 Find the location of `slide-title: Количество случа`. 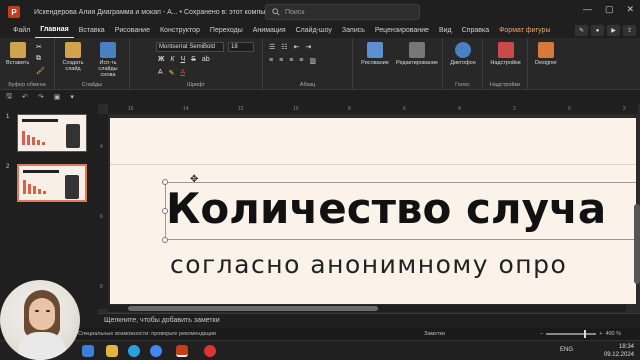

slide-title: Количество случа is located at coordinates (386, 208).